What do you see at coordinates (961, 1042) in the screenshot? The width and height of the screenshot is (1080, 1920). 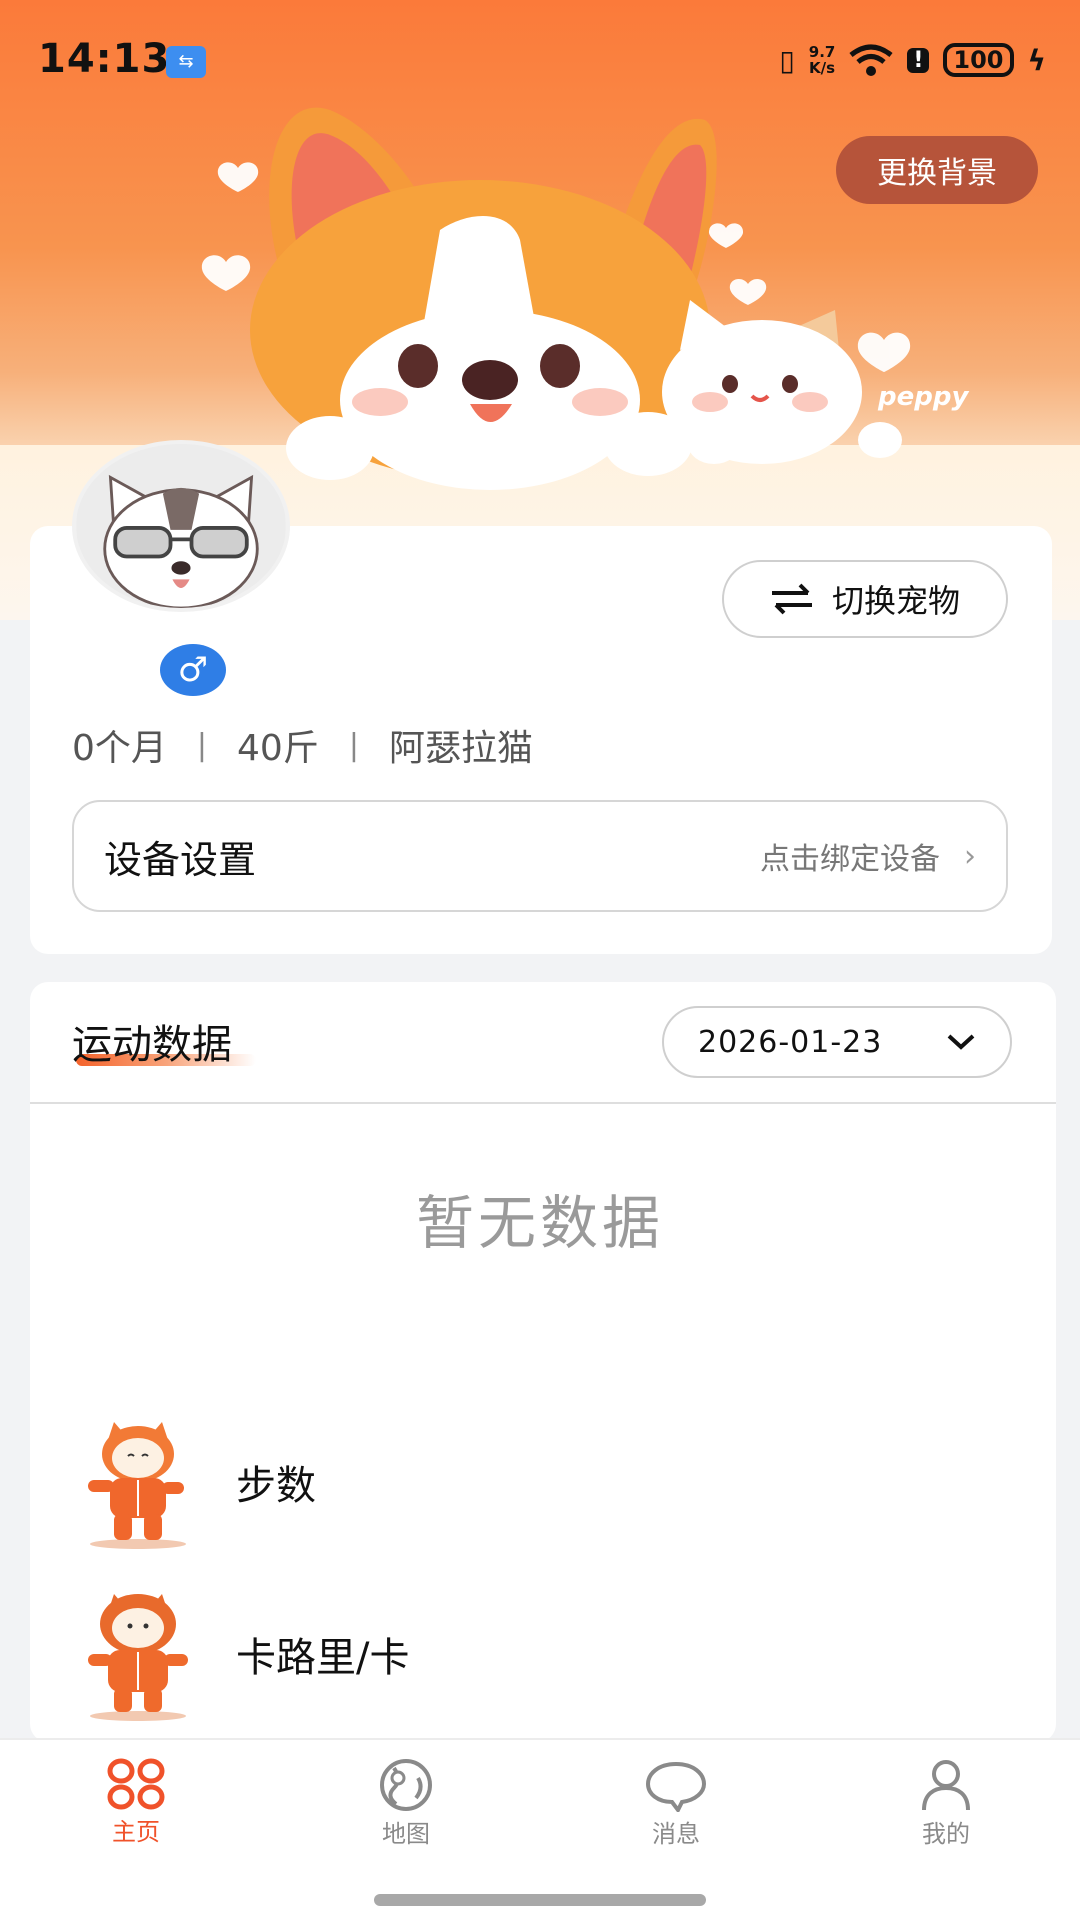 I see `chevron-down-icon` at bounding box center [961, 1042].